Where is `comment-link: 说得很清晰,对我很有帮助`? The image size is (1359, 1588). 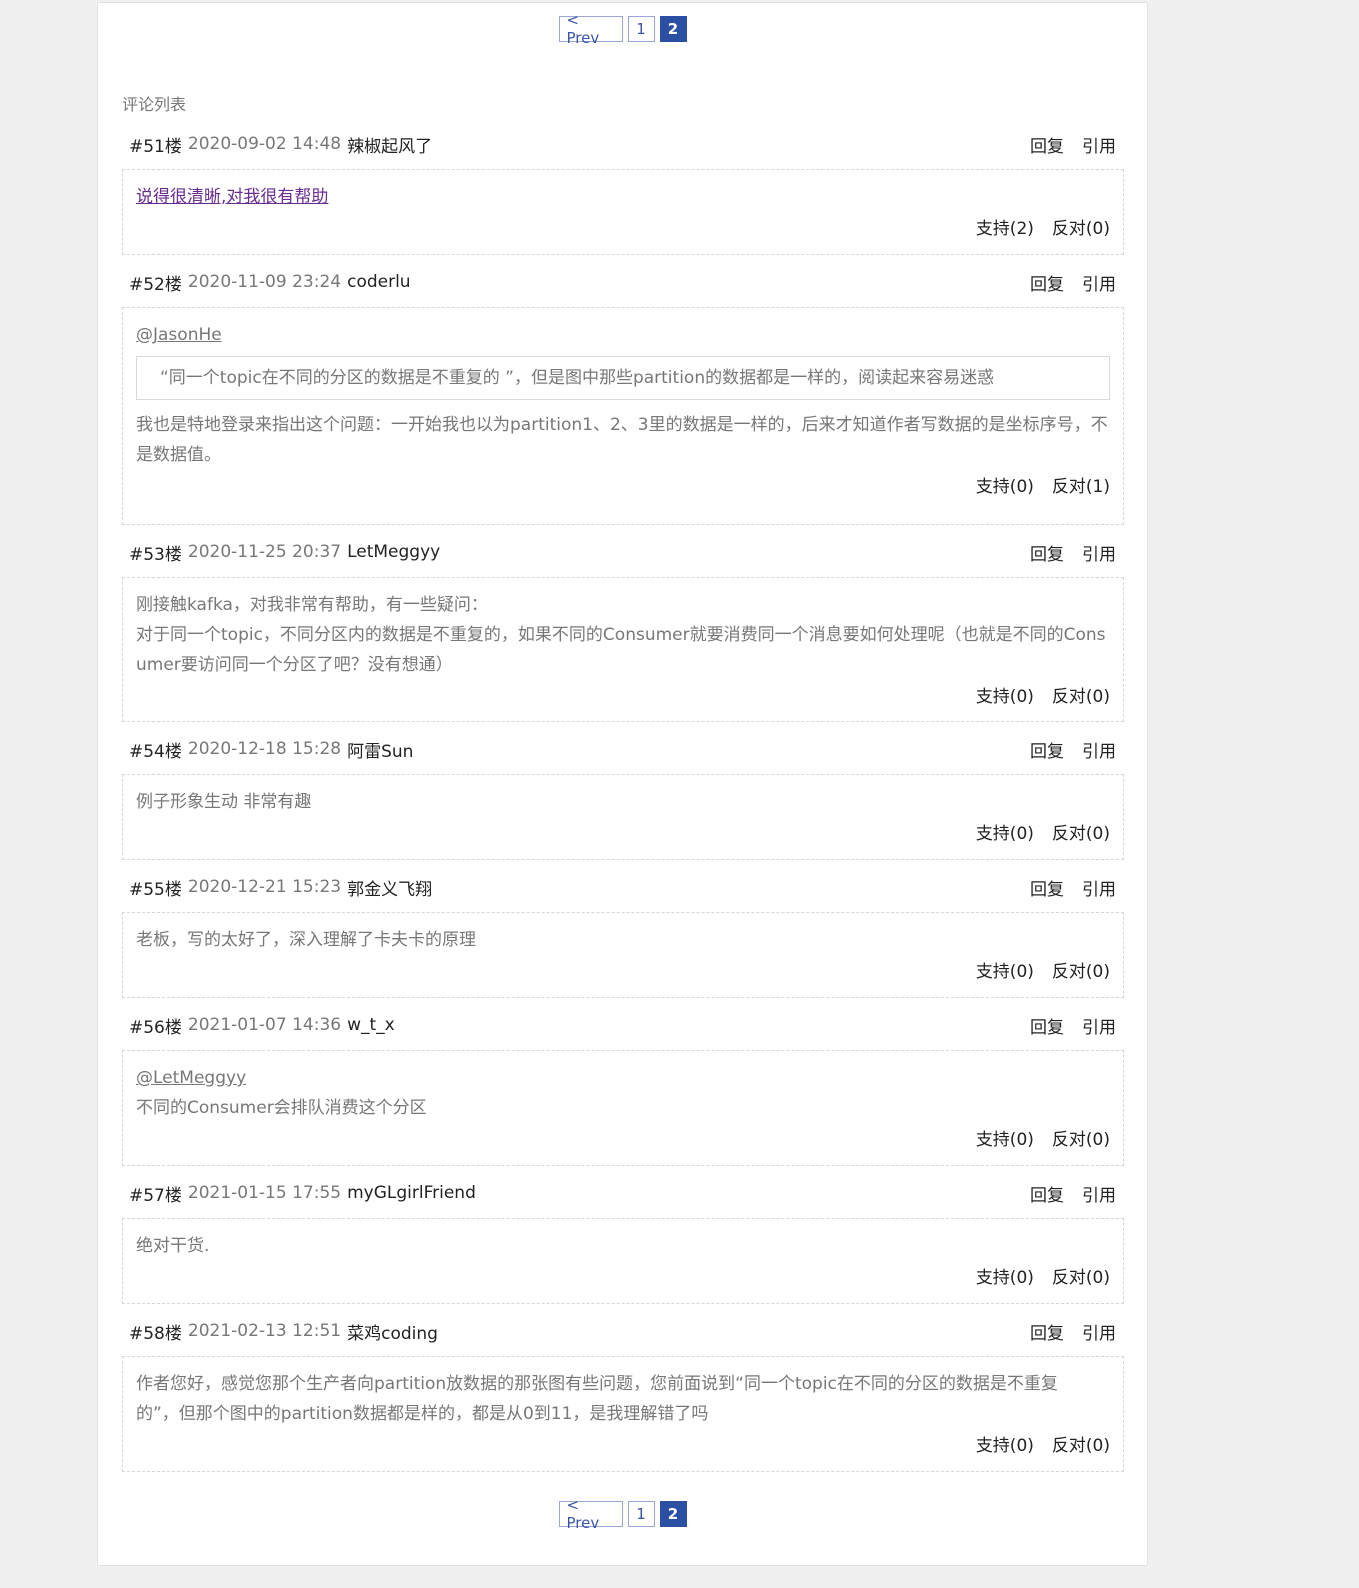
comment-link: 说得很清晰,对我很有帮助 is located at coordinates (232, 197).